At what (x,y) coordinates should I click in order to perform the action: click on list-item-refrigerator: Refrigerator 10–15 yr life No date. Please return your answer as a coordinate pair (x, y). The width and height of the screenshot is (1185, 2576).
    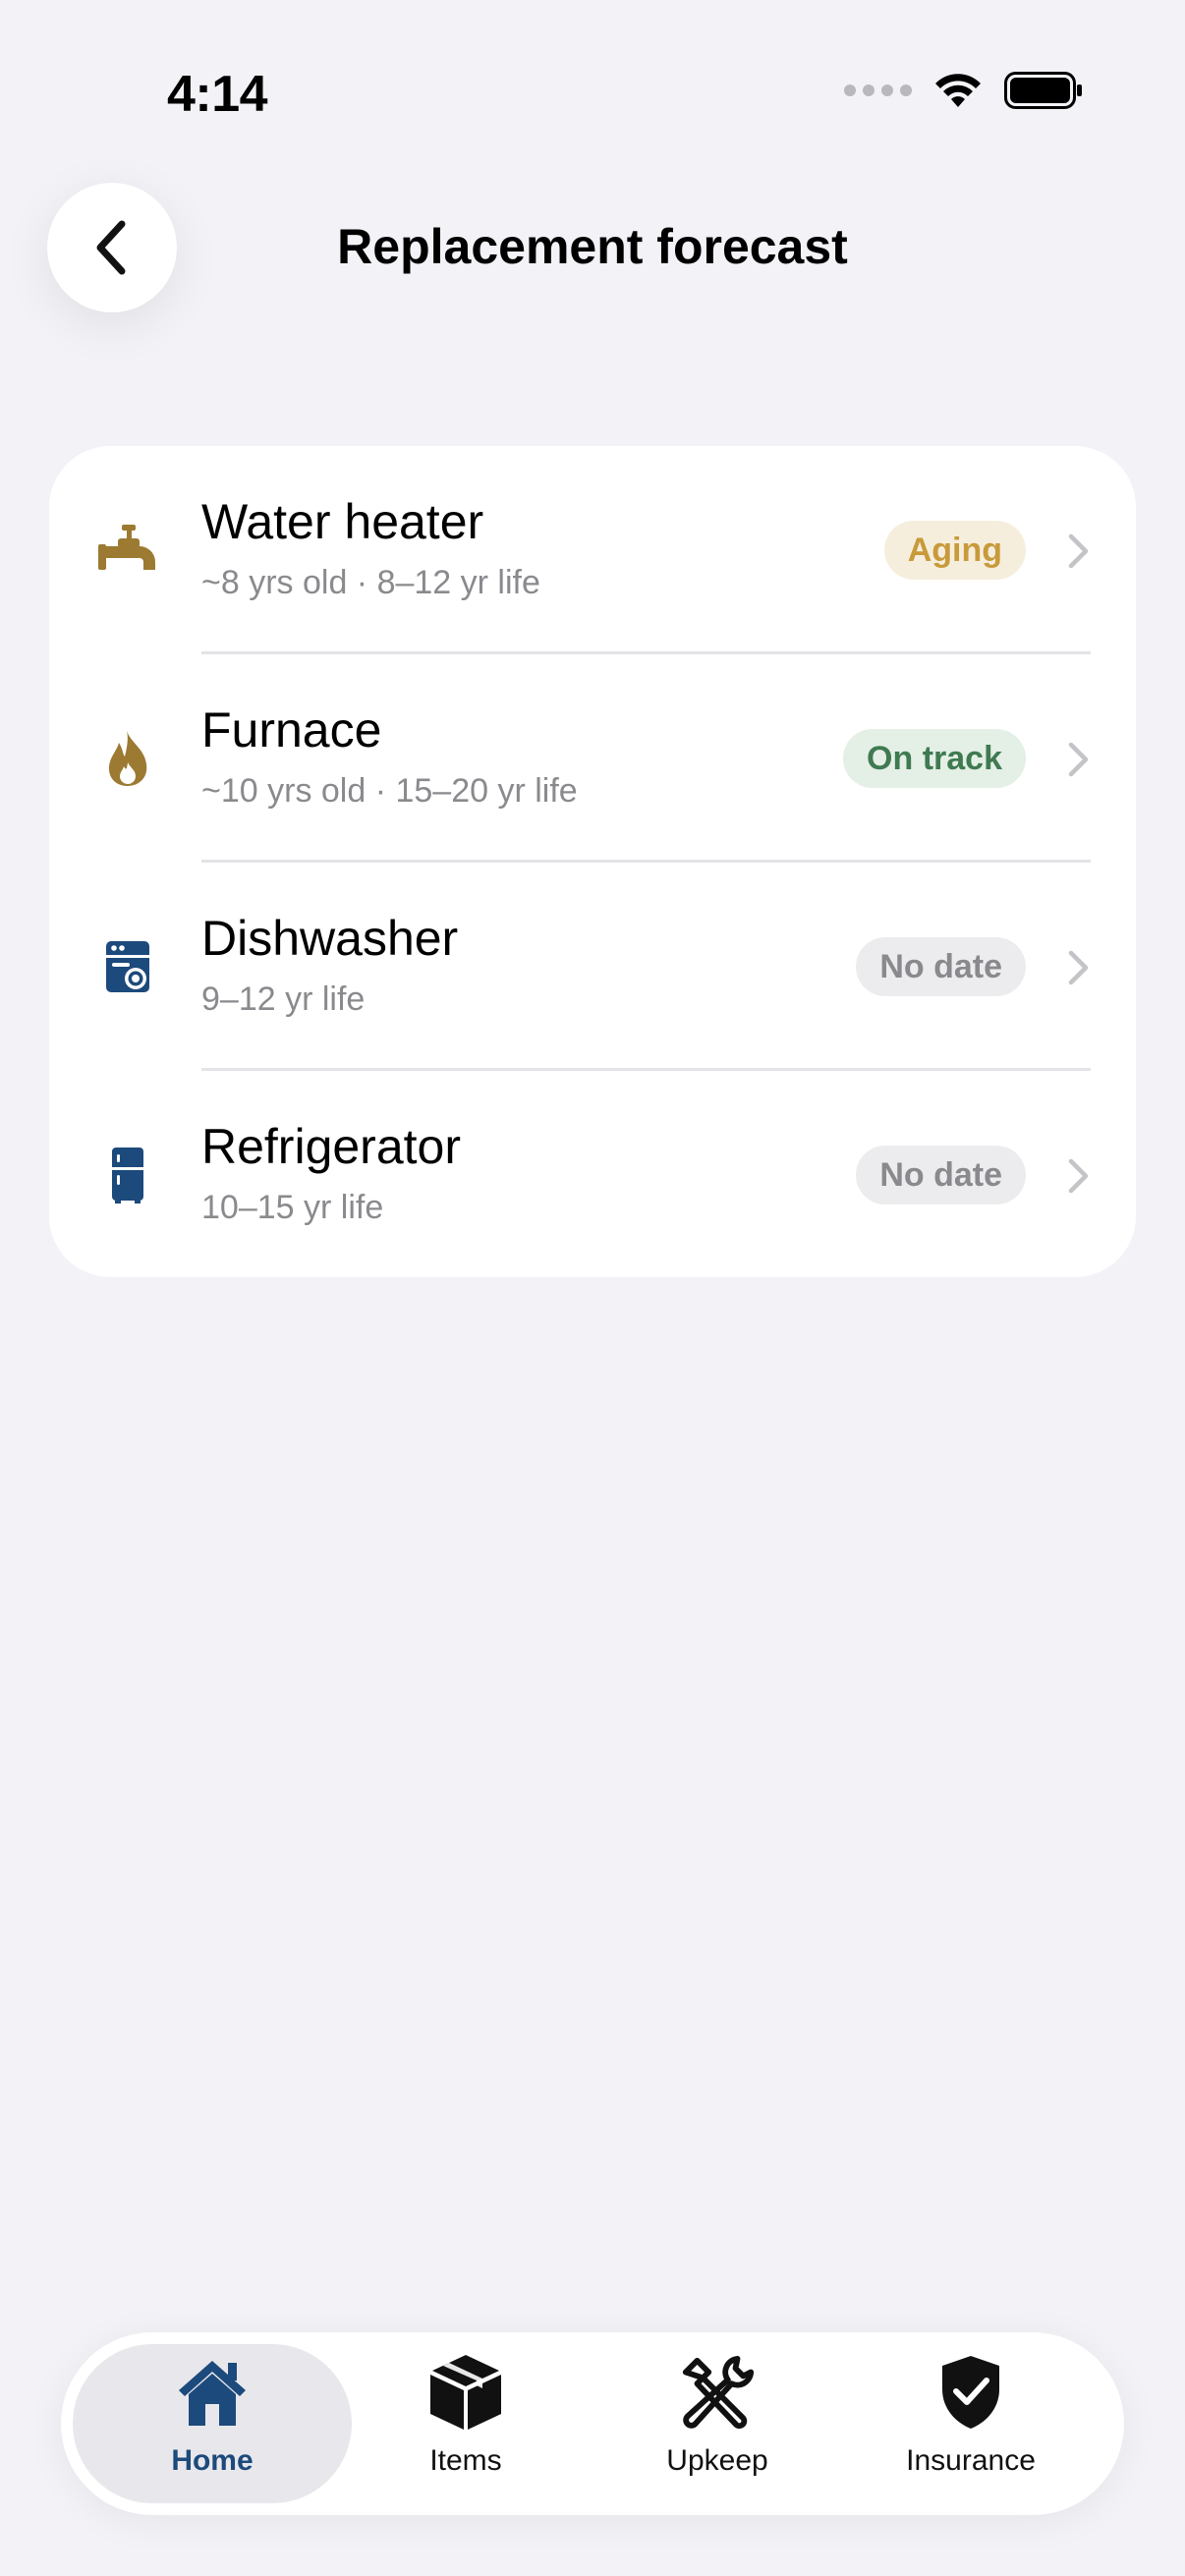
    Looking at the image, I should click on (592, 1174).